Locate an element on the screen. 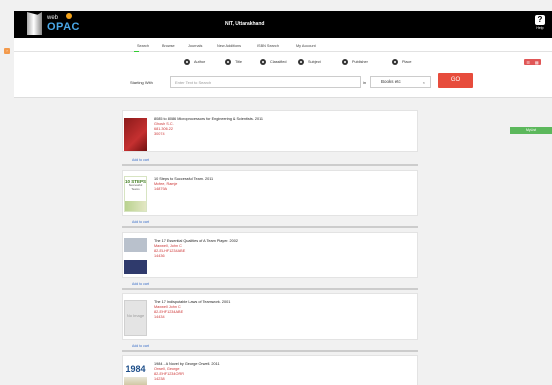 The width and height of the screenshot is (552, 385). list-view-icon: ☰ is located at coordinates (528, 62).